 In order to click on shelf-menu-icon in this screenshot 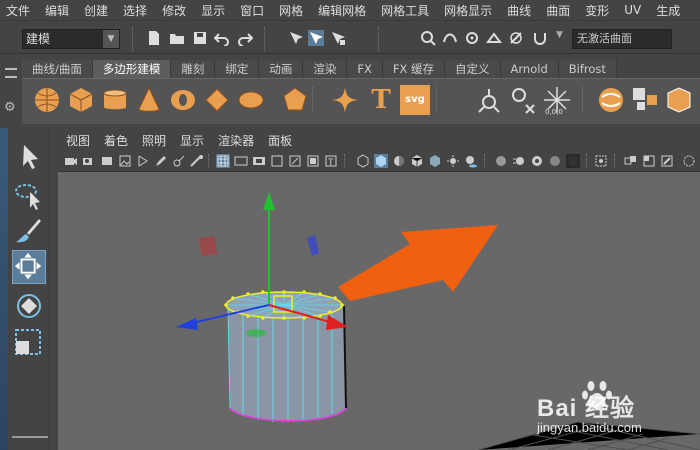, I will do `click(11, 73)`.